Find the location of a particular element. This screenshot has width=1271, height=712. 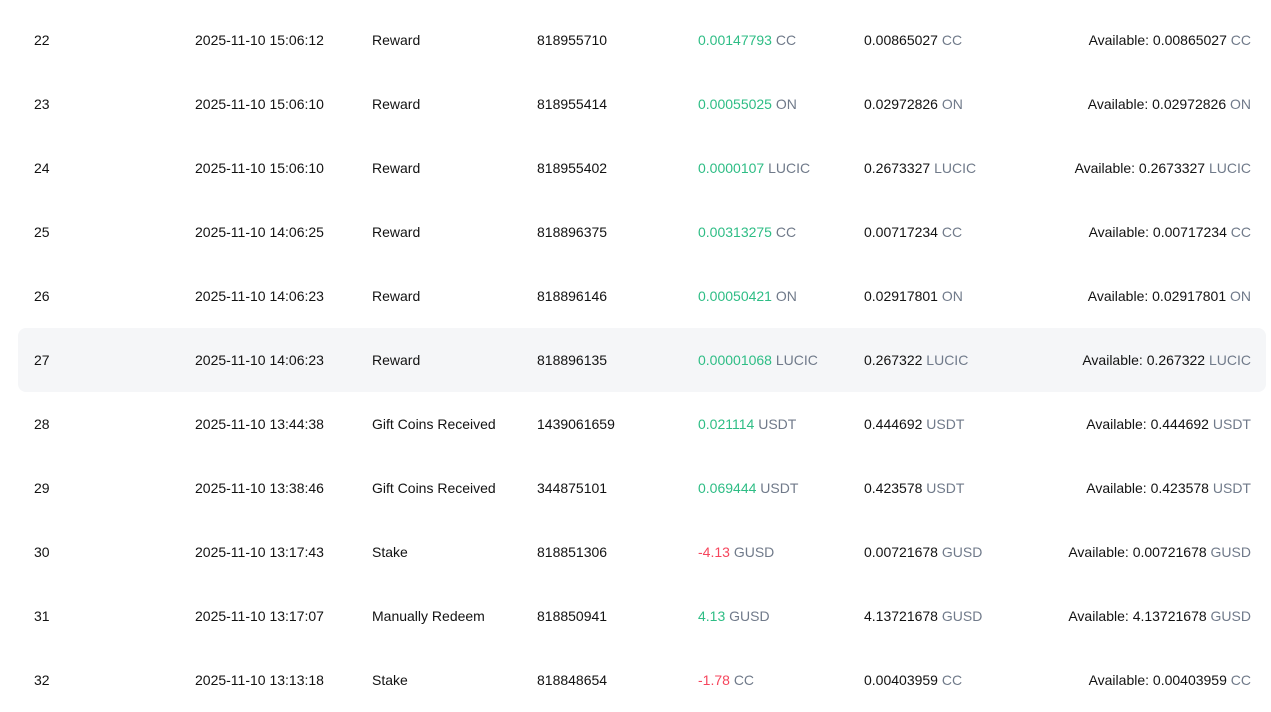

change-amount: 0.00001068 is located at coordinates (735, 360).